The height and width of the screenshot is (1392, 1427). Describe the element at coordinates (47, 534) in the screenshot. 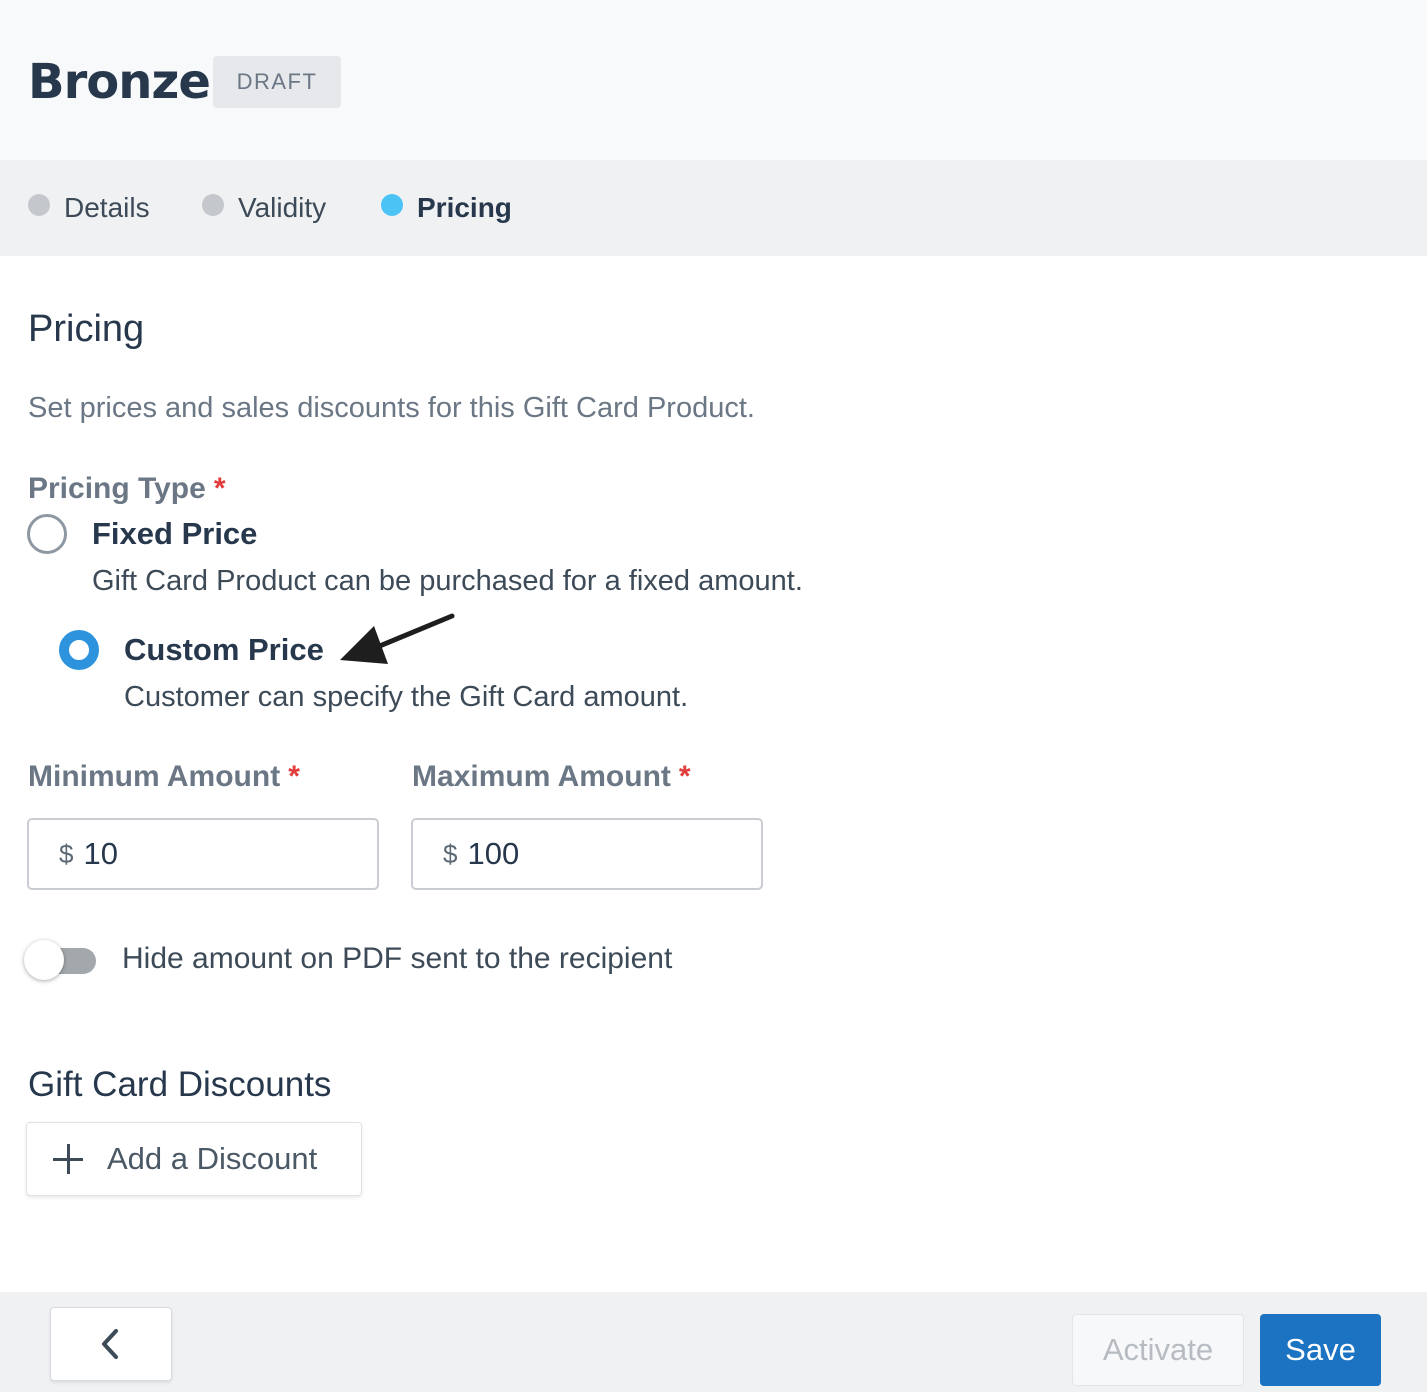

I see `fixed-price-radio` at that location.